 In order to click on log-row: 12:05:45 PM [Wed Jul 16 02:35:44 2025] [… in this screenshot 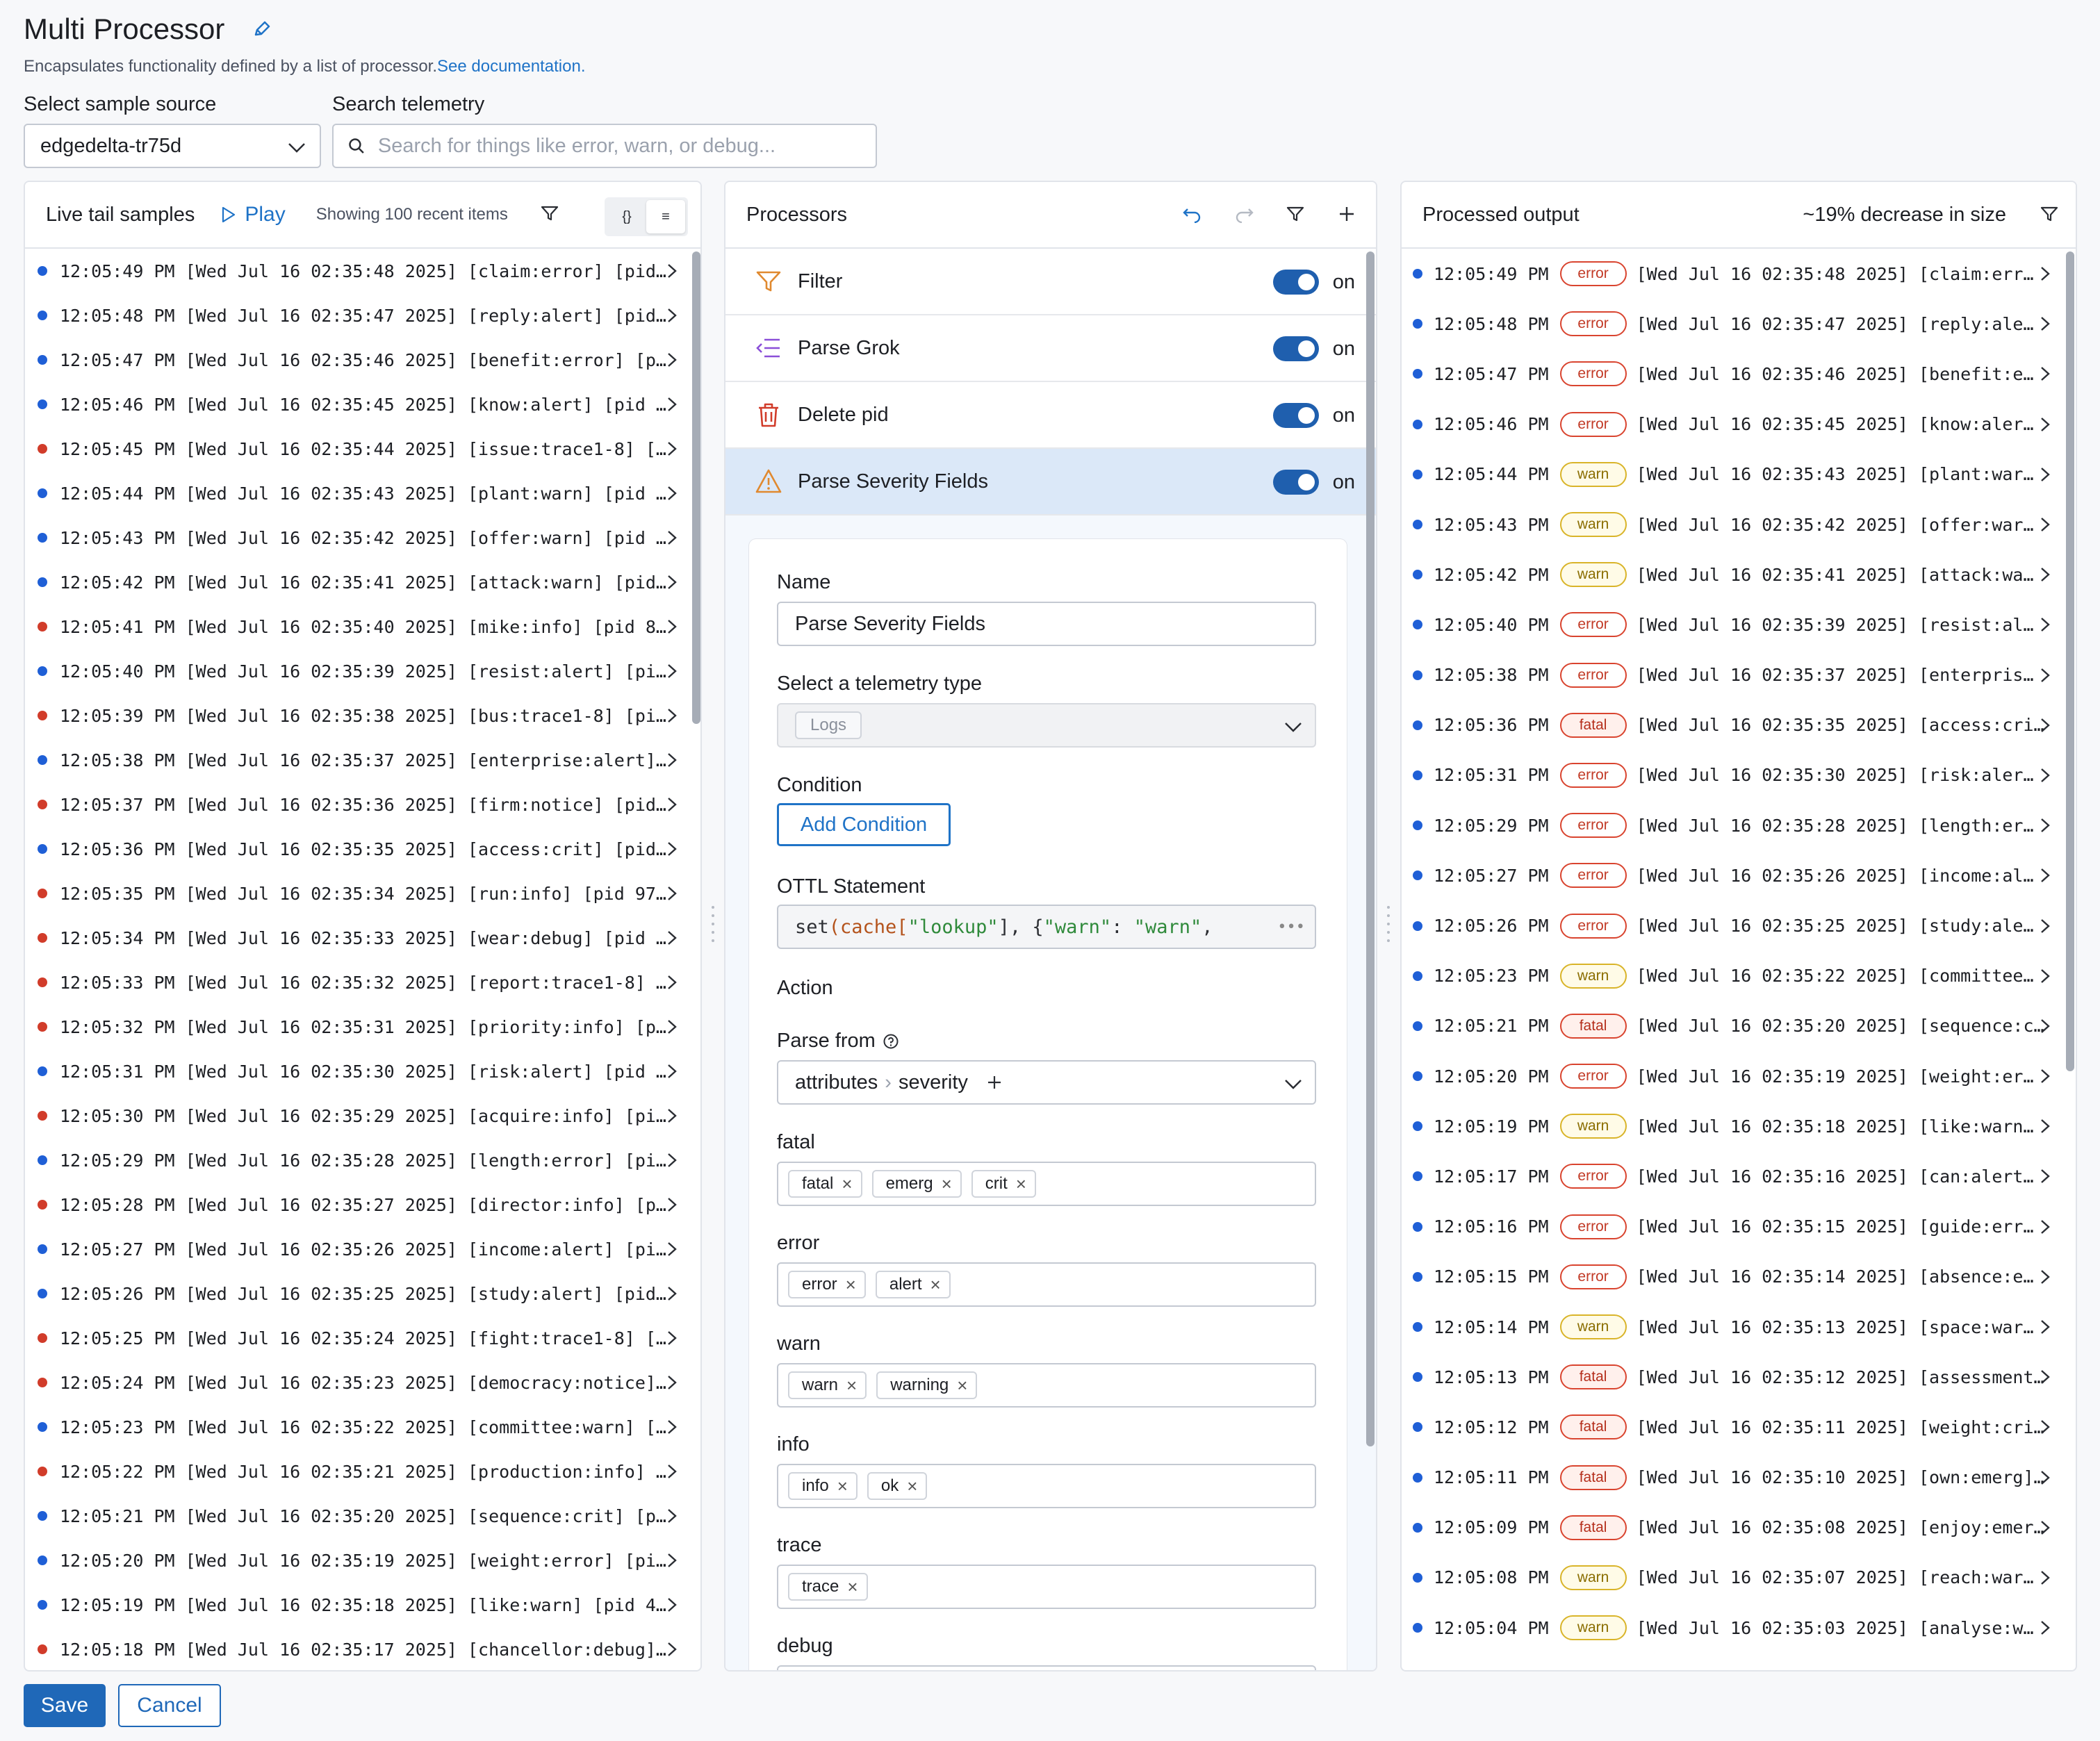, I will do `click(363, 449)`.